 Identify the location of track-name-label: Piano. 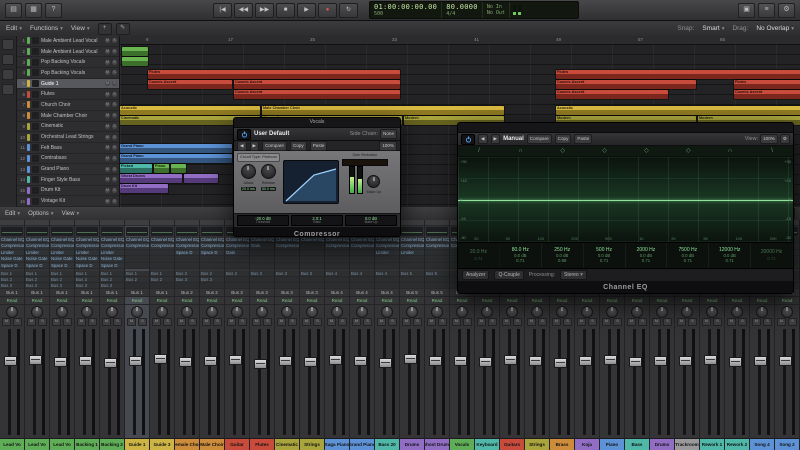
(612, 444).